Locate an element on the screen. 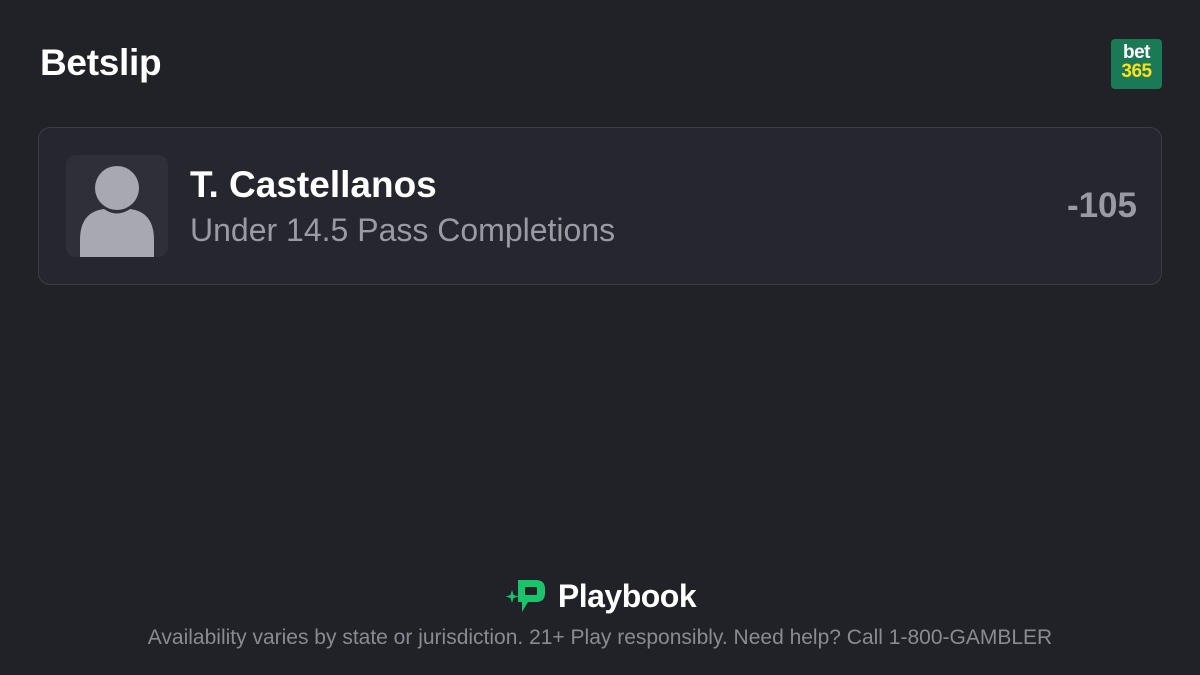 The height and width of the screenshot is (675, 1200). player-name: T. Castellanos is located at coordinates (313, 184).